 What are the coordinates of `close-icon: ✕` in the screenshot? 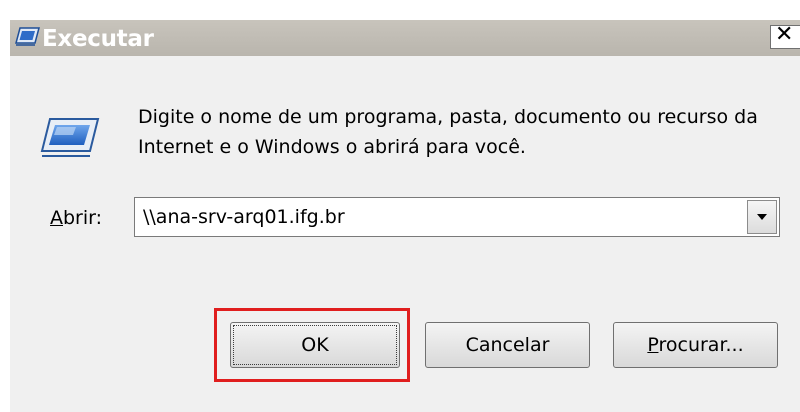 It's located at (784, 34).